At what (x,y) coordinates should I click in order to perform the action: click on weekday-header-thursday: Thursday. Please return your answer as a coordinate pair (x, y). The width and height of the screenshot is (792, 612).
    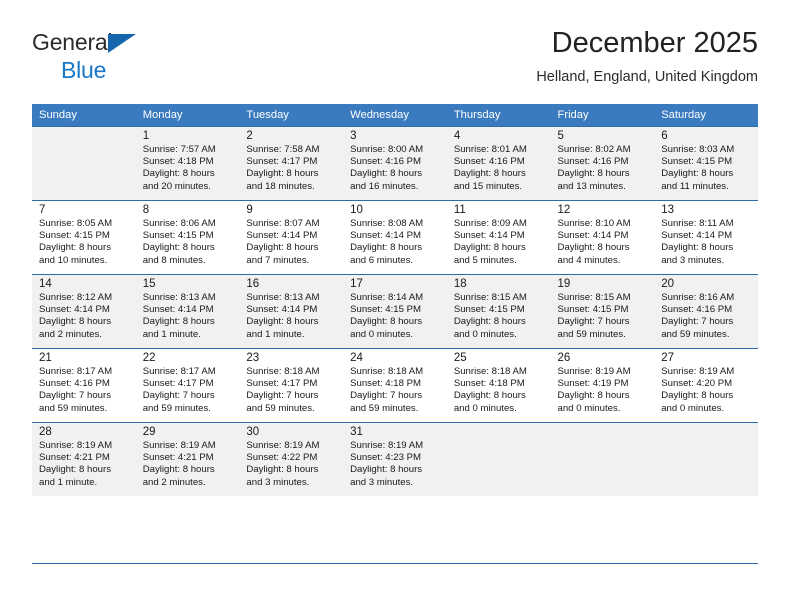
    Looking at the image, I should click on (498, 115).